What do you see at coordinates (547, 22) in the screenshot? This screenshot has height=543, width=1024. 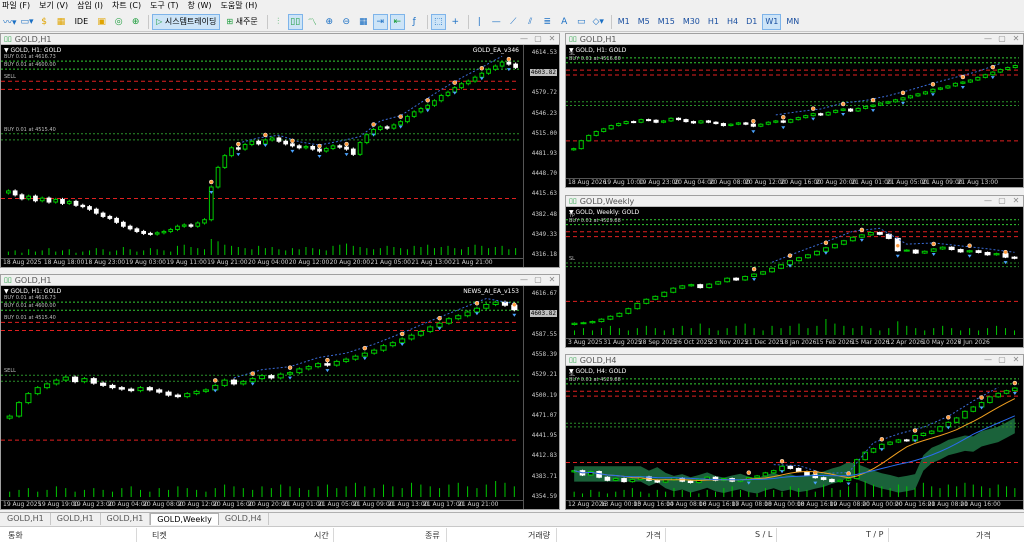 I see `fibo-icon: ≣` at bounding box center [547, 22].